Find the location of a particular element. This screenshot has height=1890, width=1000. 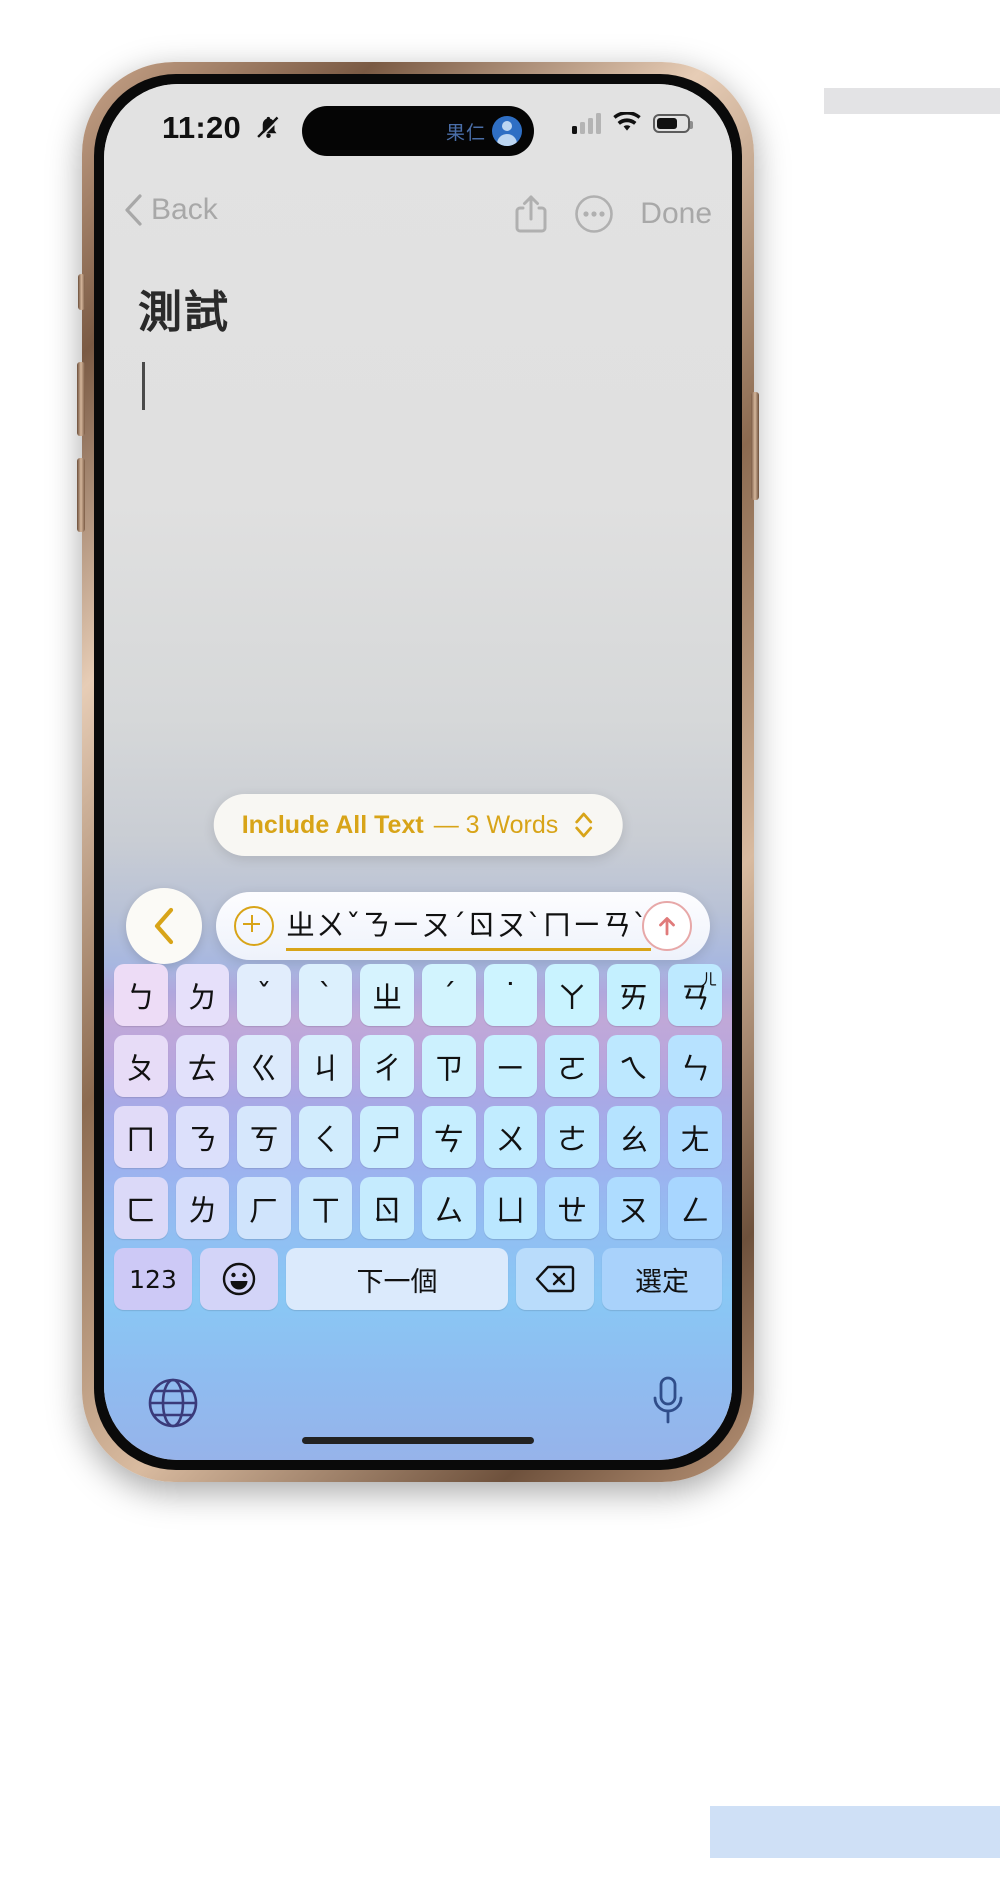

key-bo: ㄅ is located at coordinates (141, 995).